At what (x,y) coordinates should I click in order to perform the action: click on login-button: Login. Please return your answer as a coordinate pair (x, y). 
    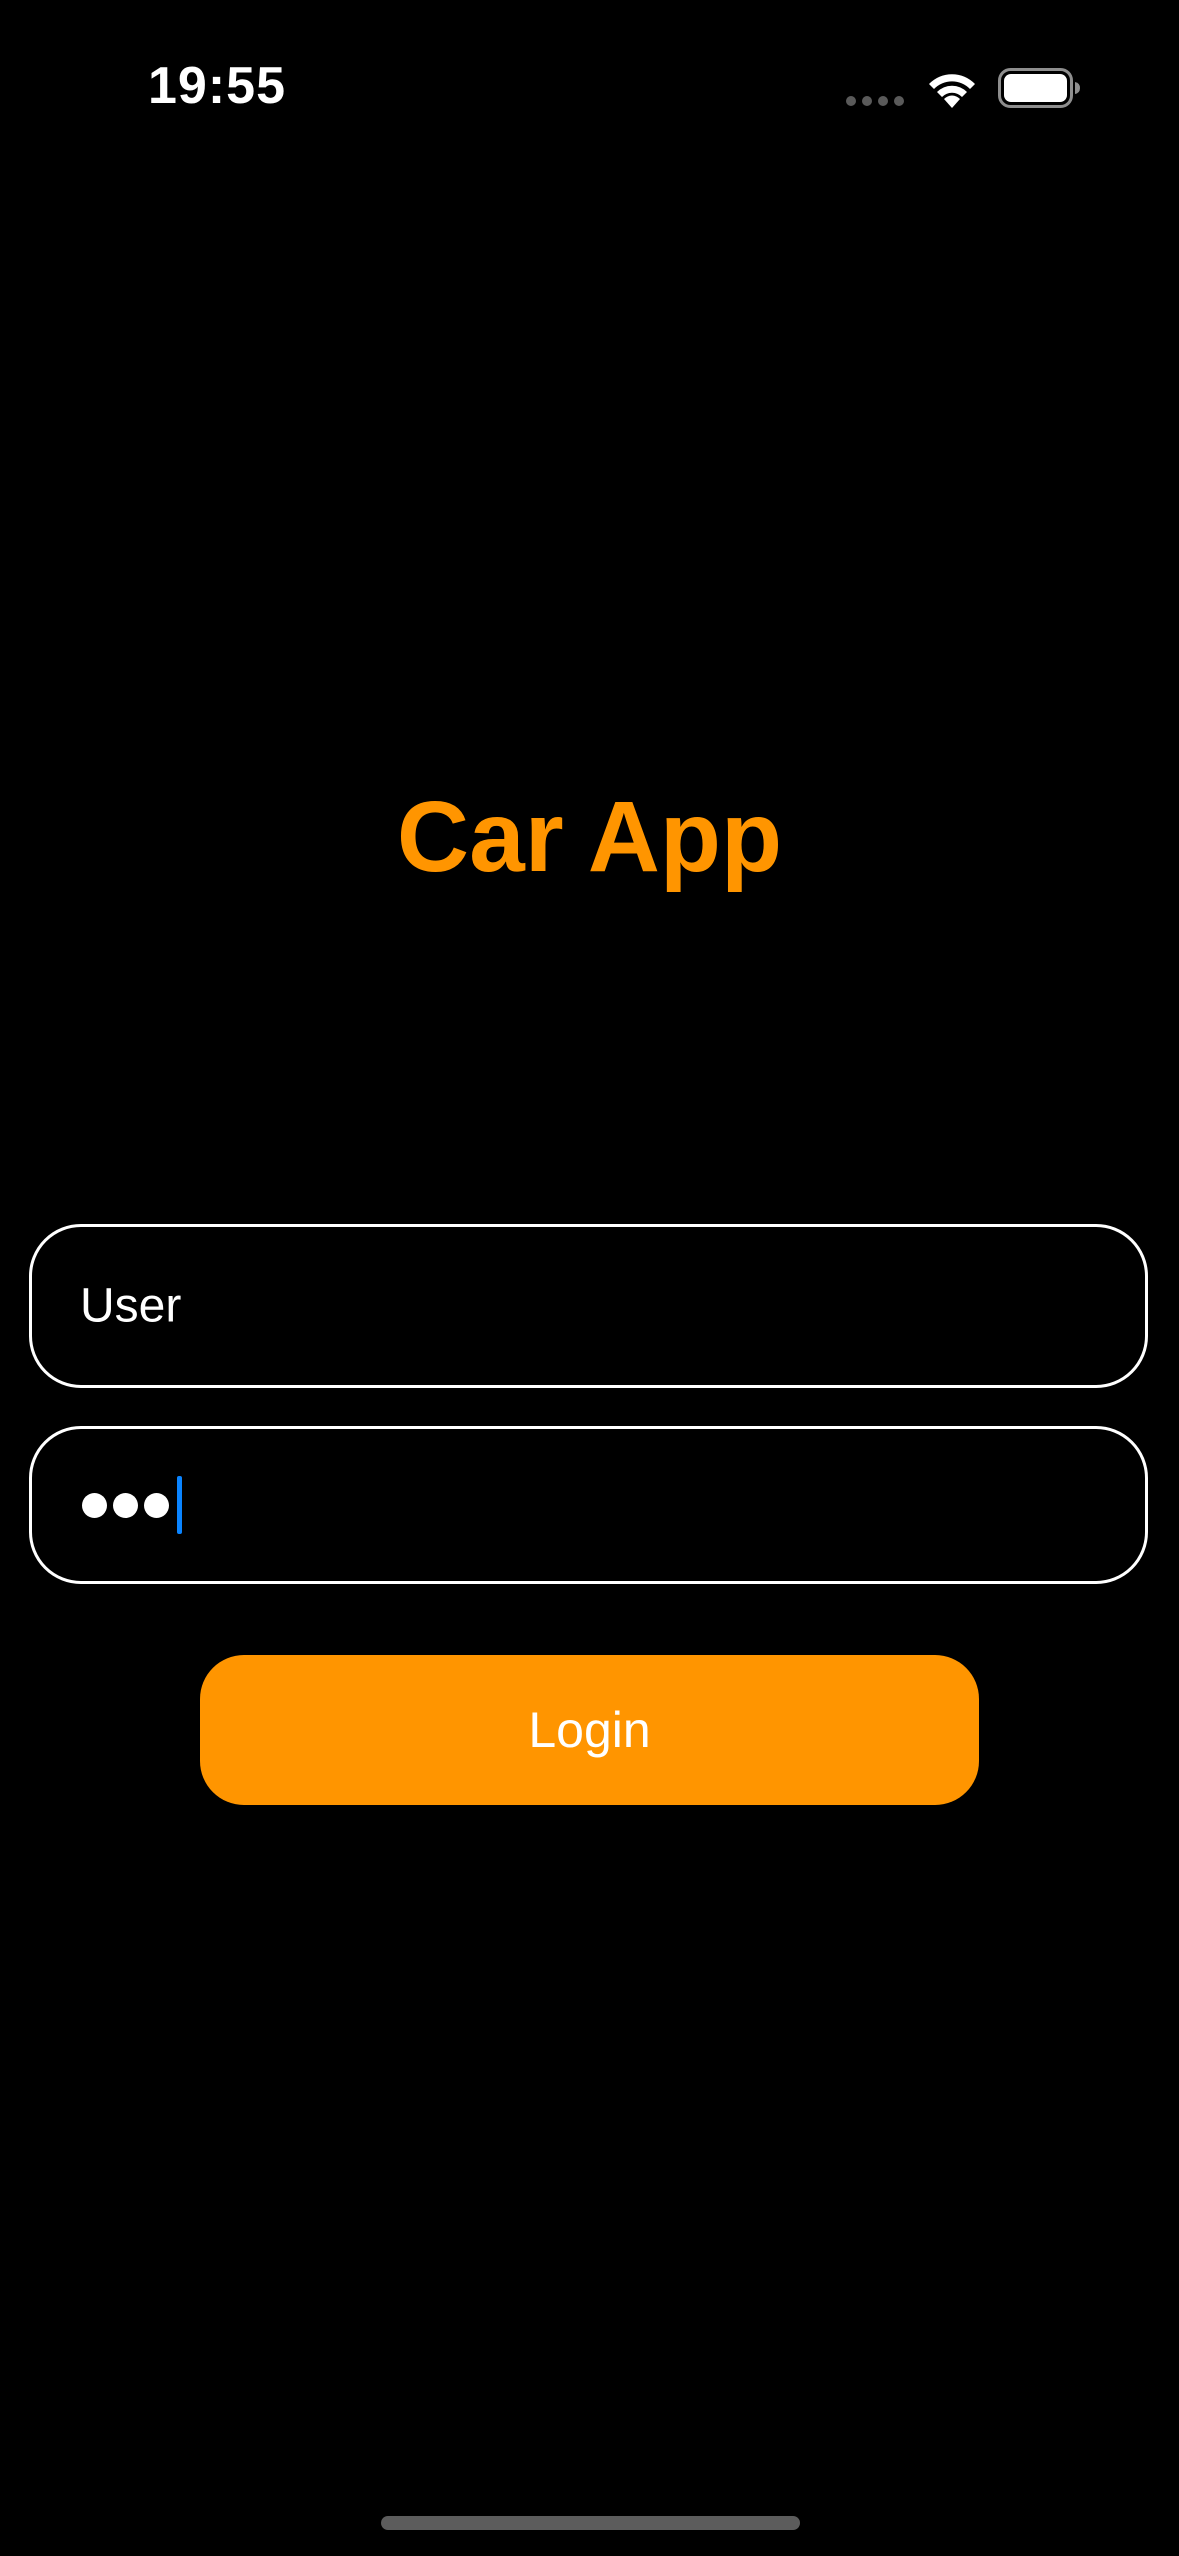
    Looking at the image, I should click on (589, 1730).